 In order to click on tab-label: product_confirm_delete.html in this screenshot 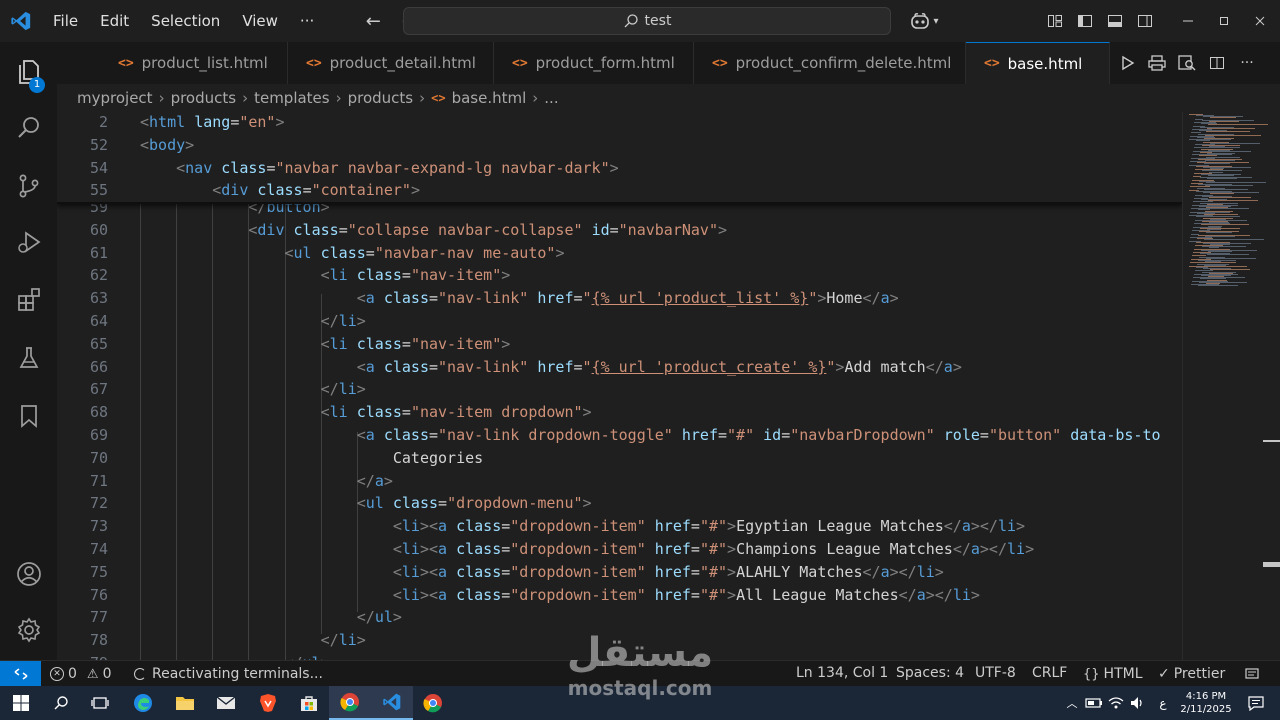, I will do `click(843, 63)`.